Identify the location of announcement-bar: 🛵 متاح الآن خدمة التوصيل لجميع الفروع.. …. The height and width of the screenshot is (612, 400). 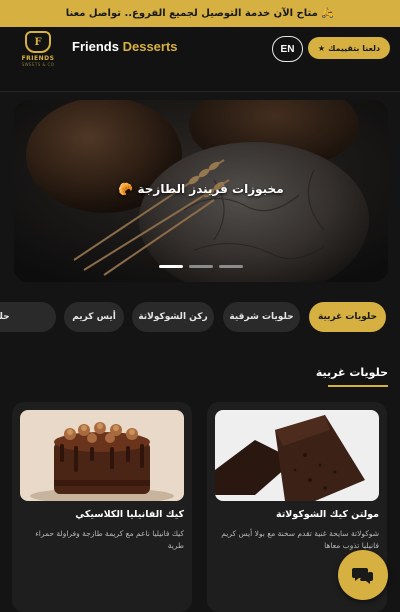
(200, 13).